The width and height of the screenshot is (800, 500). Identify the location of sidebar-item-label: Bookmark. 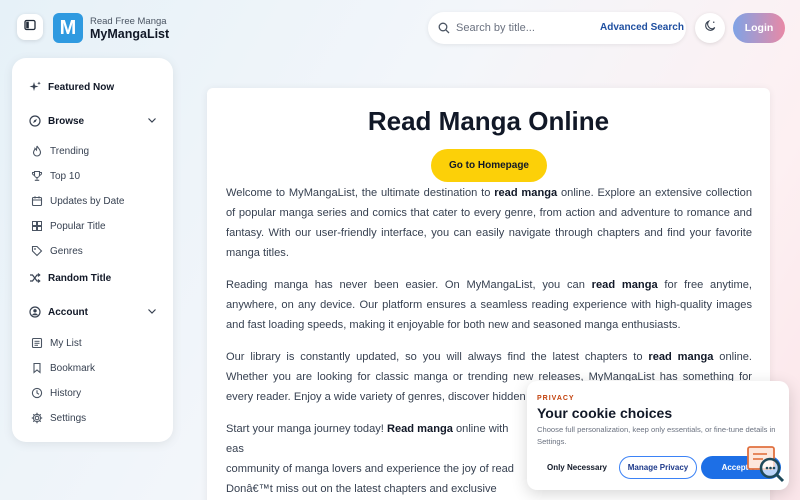
(73, 368).